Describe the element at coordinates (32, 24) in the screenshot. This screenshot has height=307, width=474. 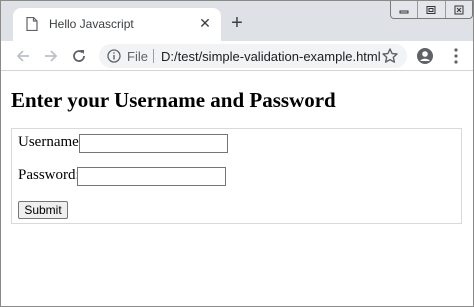
I see `page-icon` at that location.